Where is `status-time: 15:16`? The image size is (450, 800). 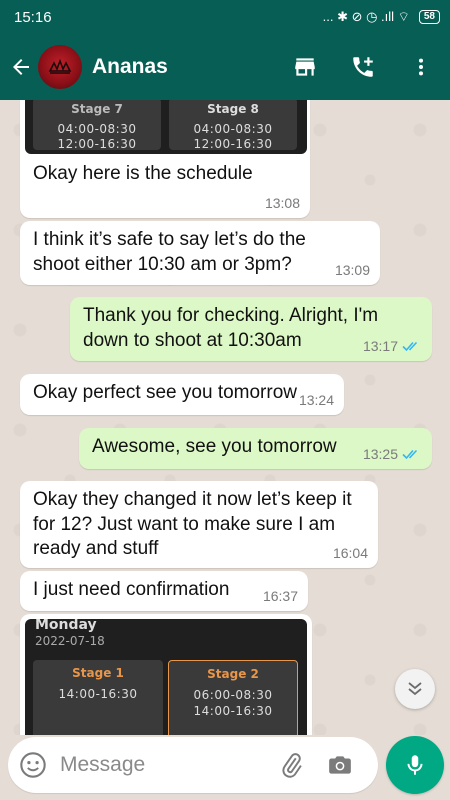
status-time: 15:16 is located at coordinates (33, 17).